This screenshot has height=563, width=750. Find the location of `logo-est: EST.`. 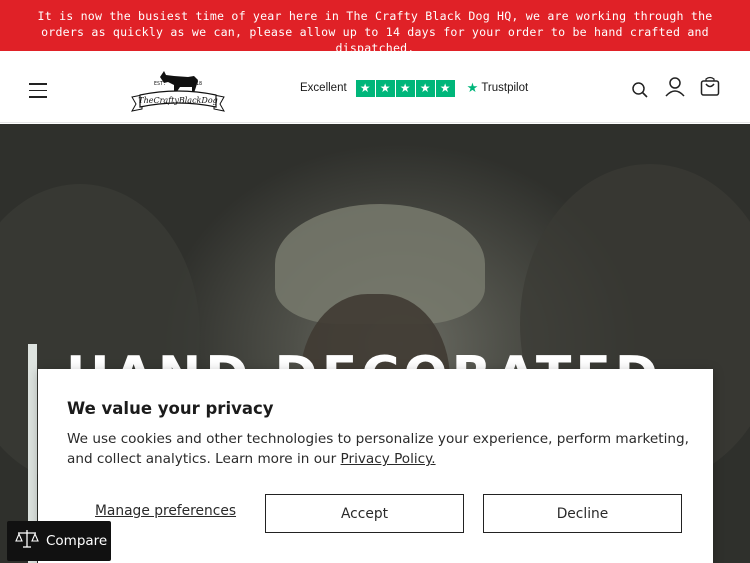

logo-est: EST. is located at coordinates (160, 84).